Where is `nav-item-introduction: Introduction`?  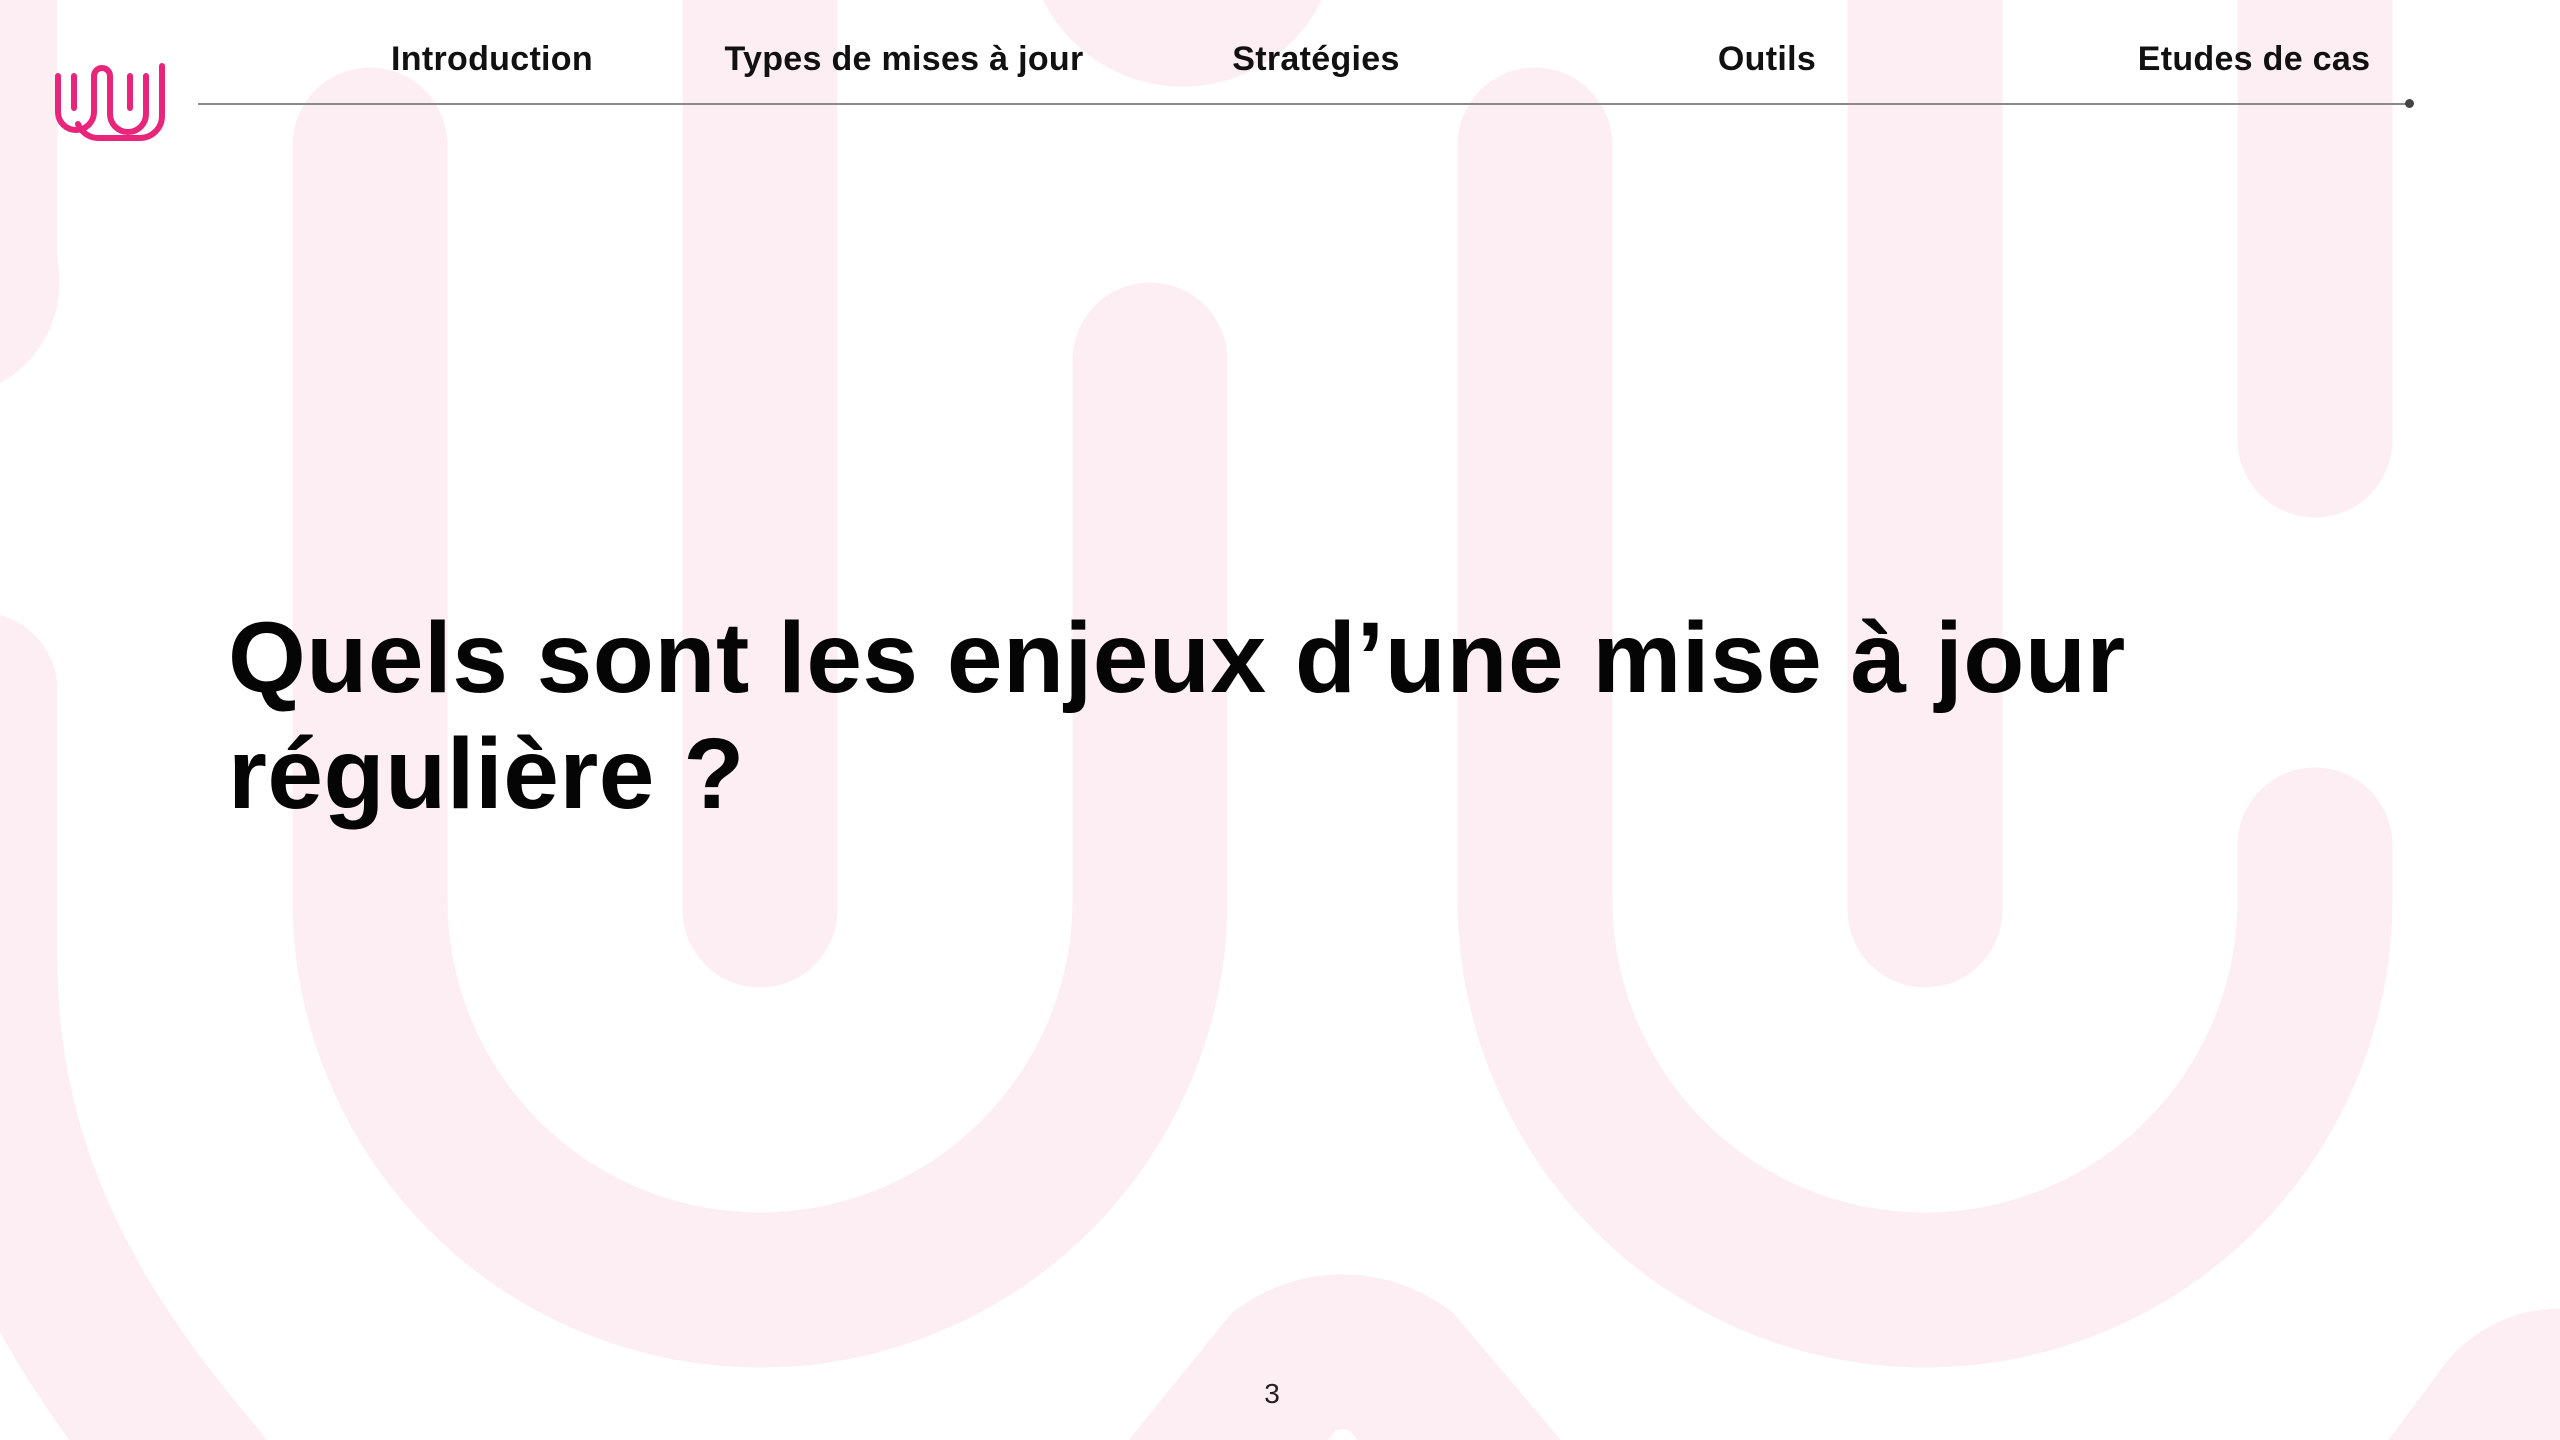
nav-item-introduction: Introduction is located at coordinates (492, 59).